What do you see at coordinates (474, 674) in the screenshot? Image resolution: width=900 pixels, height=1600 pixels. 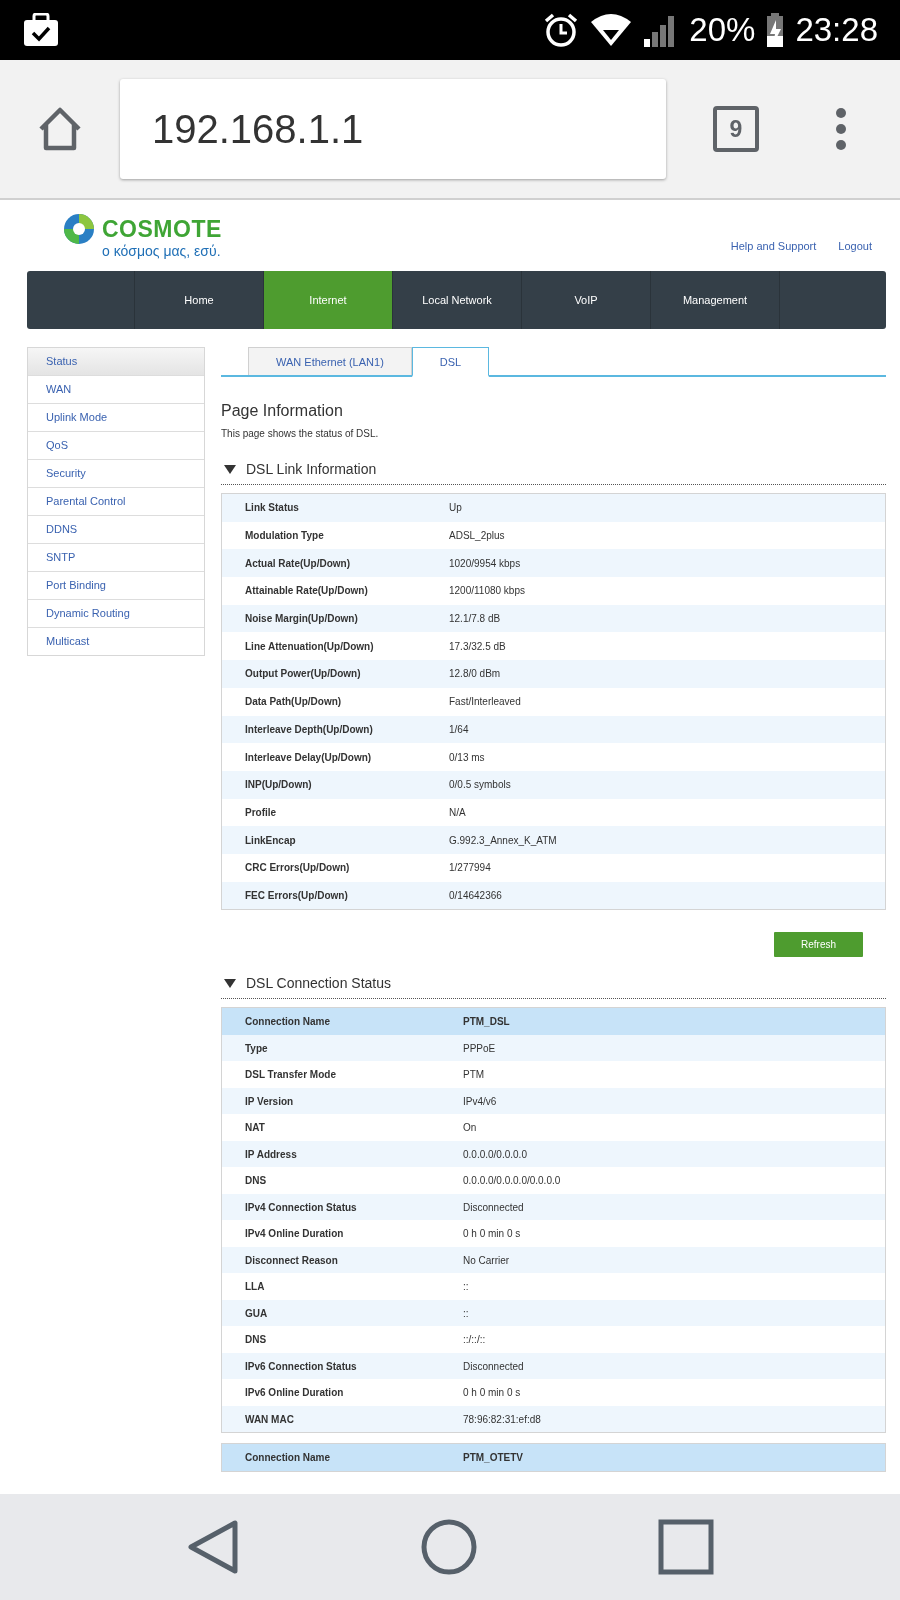 I see `row-value: 12.8/0 dBm` at bounding box center [474, 674].